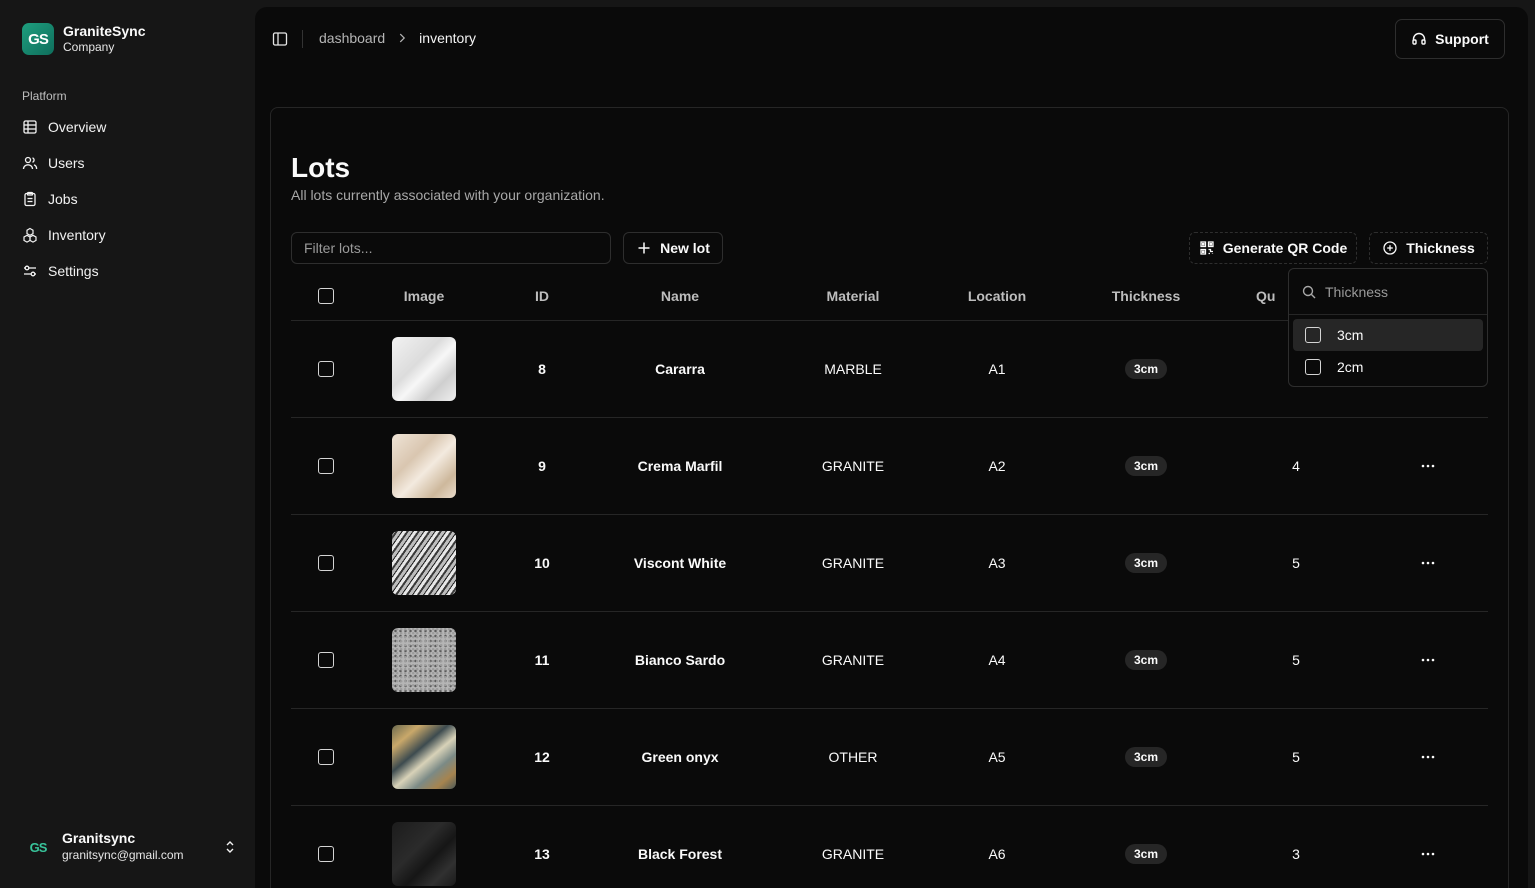  Describe the element at coordinates (889, 660) in the screenshot. I see `table-row: 11 Bianco Sardo GRANITE A4 3cm 5` at that location.